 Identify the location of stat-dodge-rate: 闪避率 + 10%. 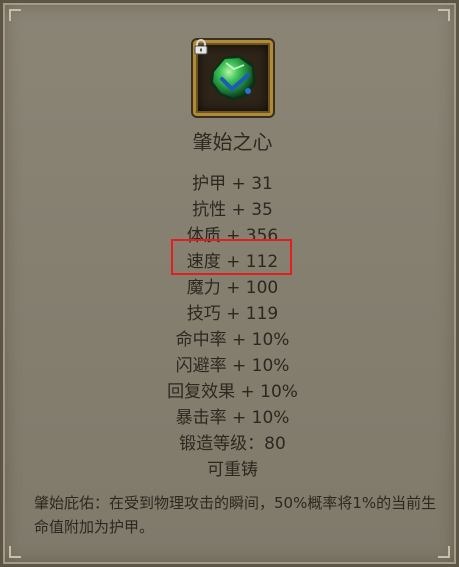
(232, 366).